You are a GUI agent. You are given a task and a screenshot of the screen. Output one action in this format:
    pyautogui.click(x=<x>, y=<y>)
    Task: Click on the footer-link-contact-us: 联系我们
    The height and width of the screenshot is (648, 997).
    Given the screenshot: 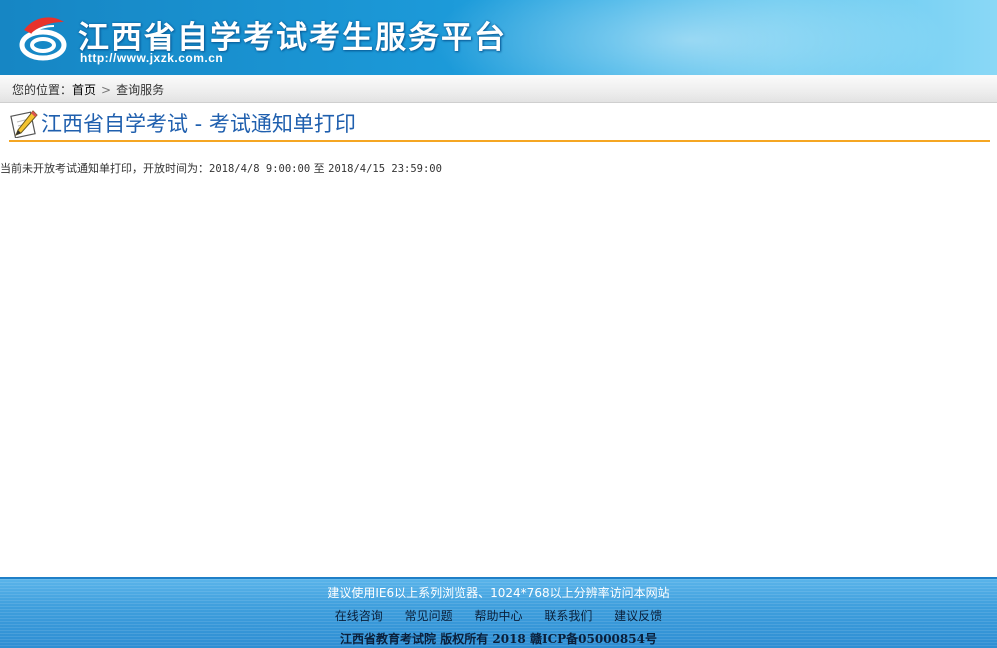 What is the action you would take?
    pyautogui.click(x=568, y=616)
    